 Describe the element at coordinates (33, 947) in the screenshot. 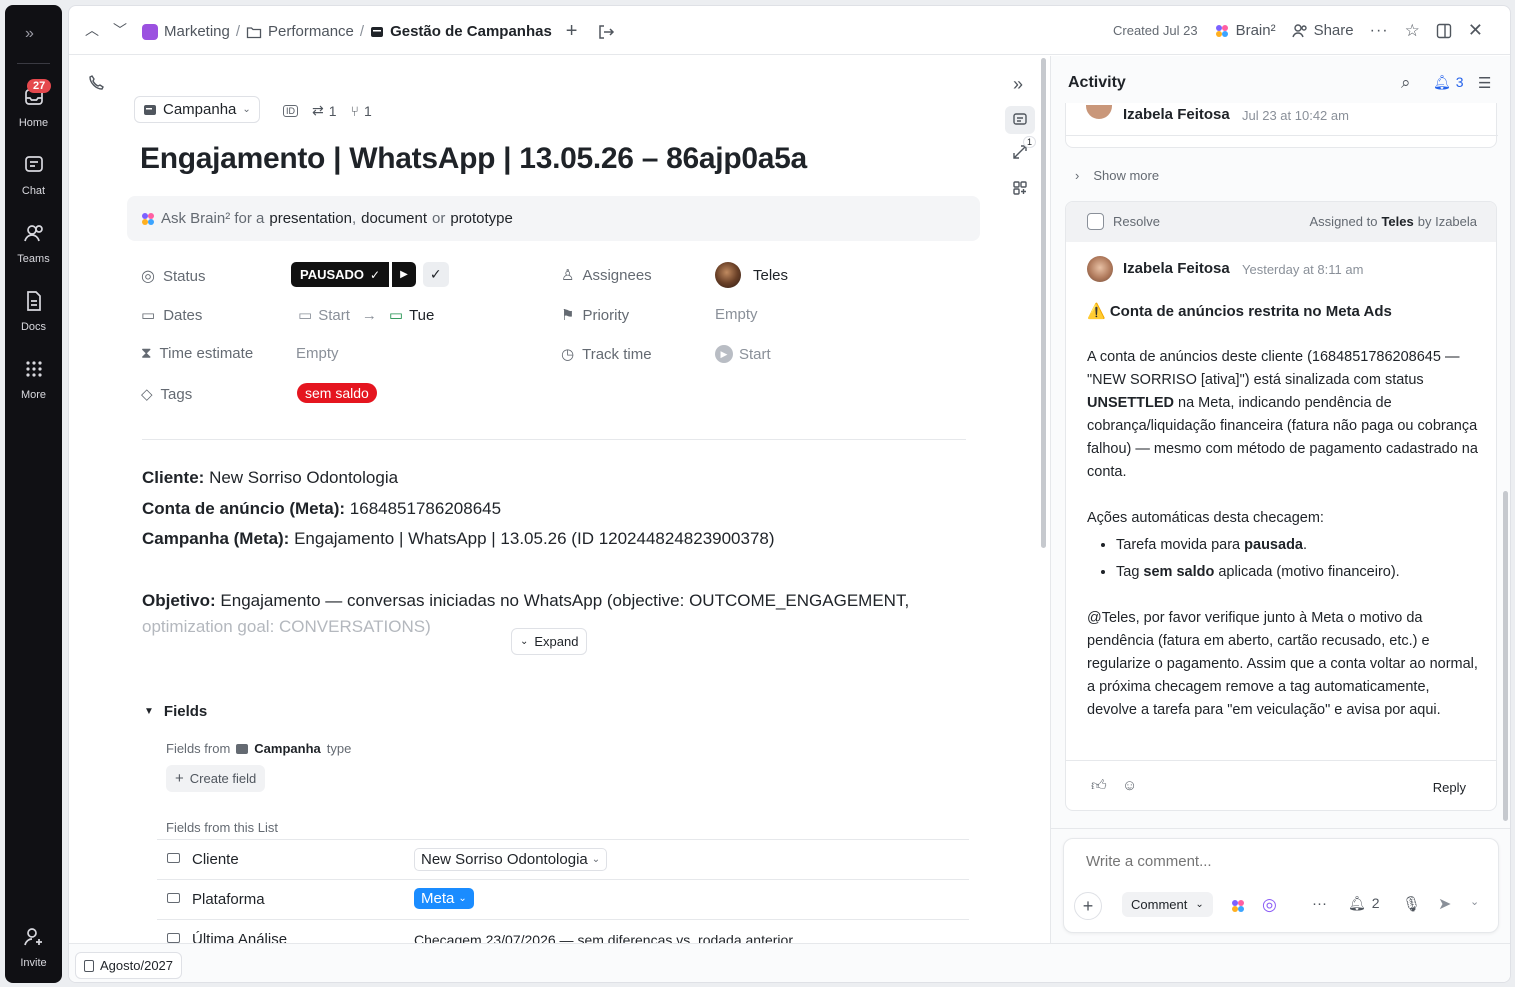

I see `rail-invite: Invite` at that location.